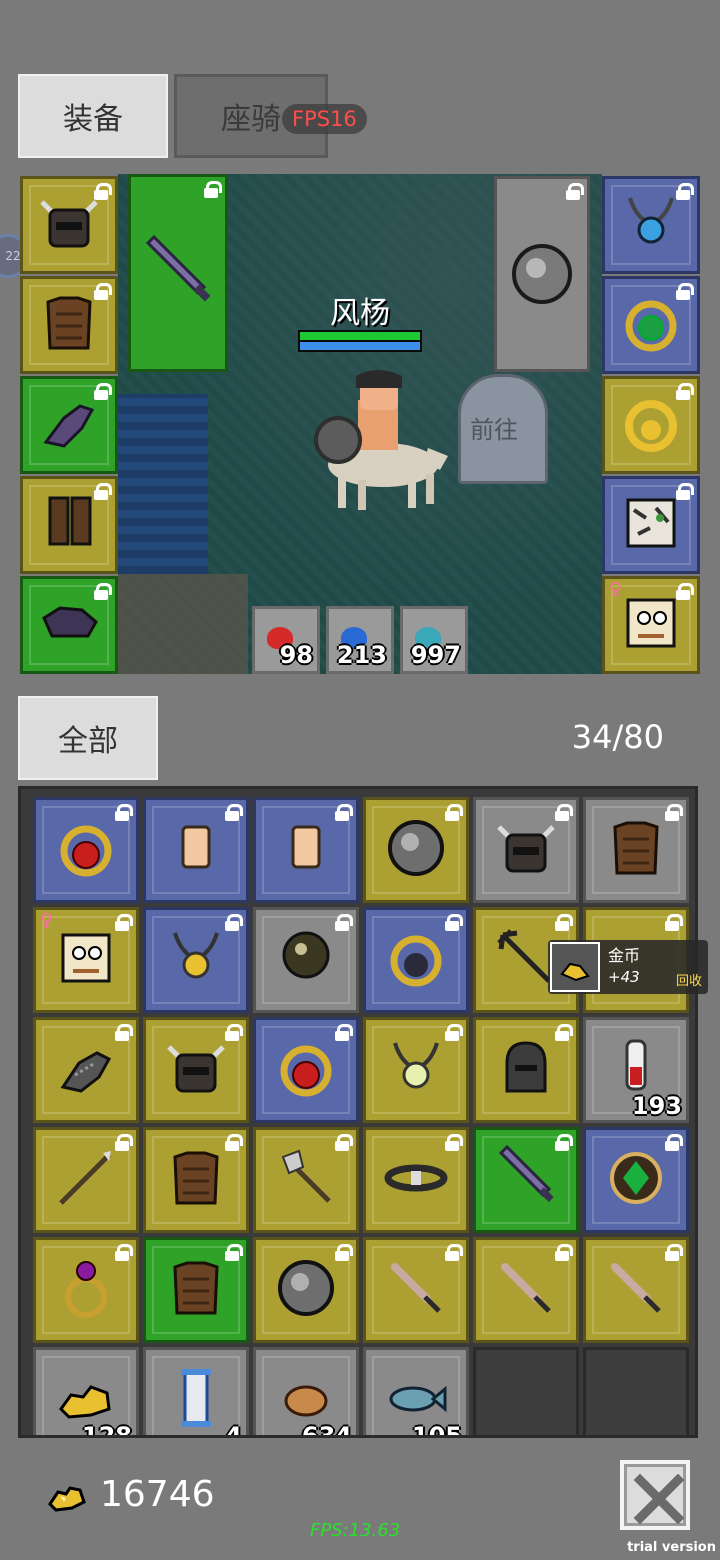 This screenshot has height=1560, width=720. Describe the element at coordinates (689, 979) in the screenshot. I see `recycle-button: 回收` at that location.